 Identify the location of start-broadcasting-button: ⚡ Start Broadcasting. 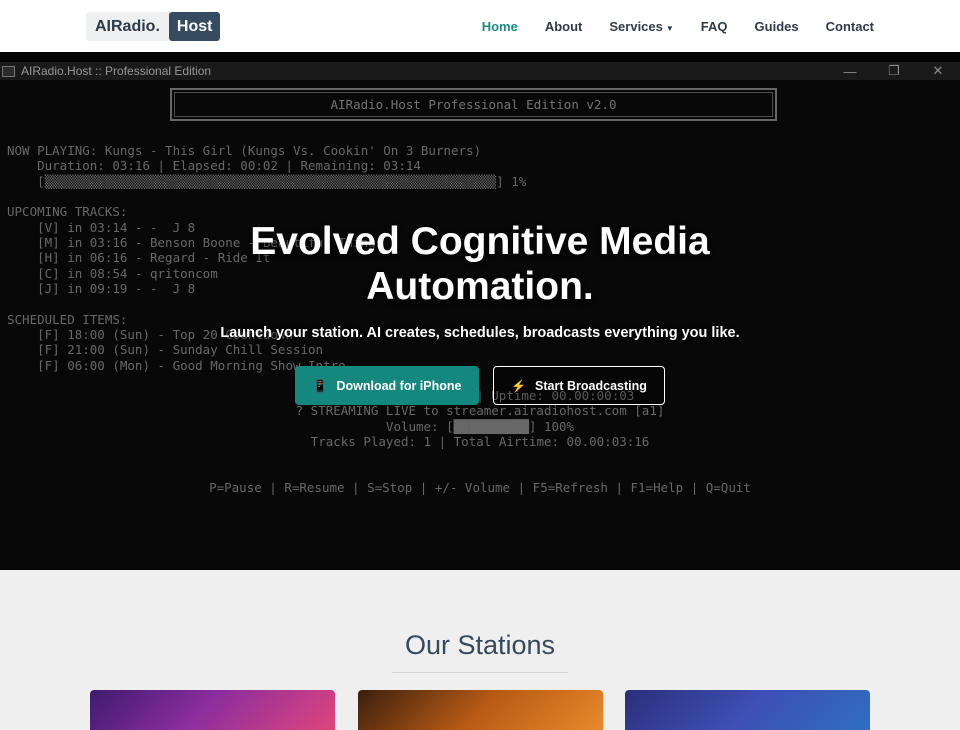
(579, 385).